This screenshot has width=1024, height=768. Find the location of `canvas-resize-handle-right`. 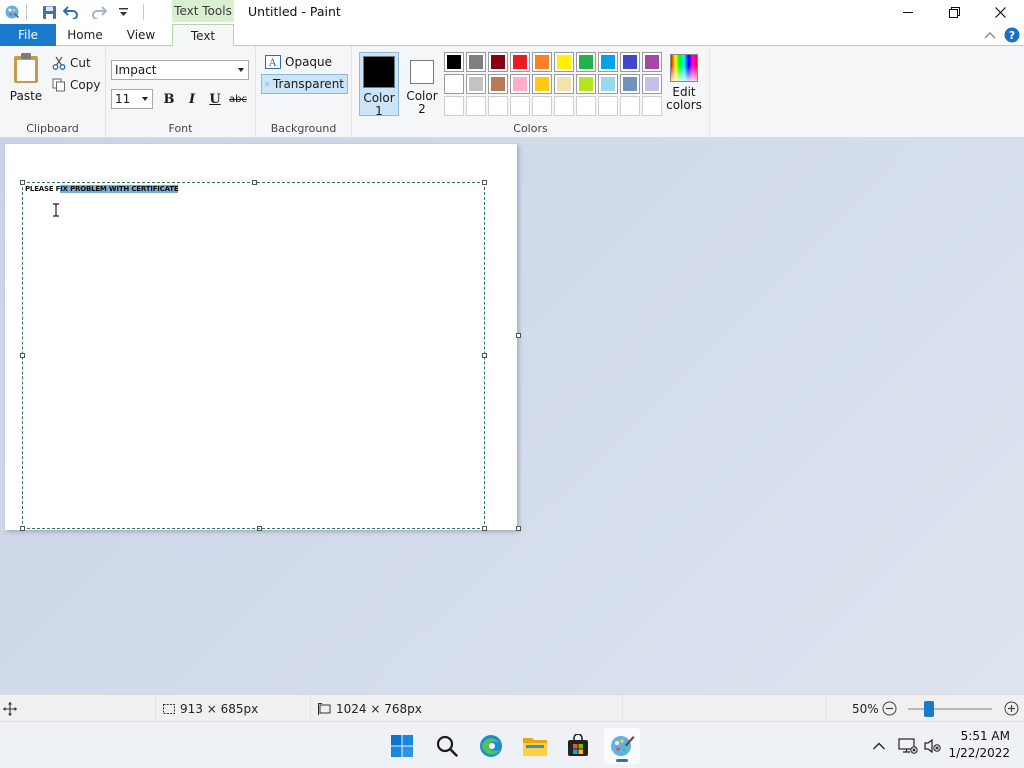

canvas-resize-handle-right is located at coordinates (518, 335).